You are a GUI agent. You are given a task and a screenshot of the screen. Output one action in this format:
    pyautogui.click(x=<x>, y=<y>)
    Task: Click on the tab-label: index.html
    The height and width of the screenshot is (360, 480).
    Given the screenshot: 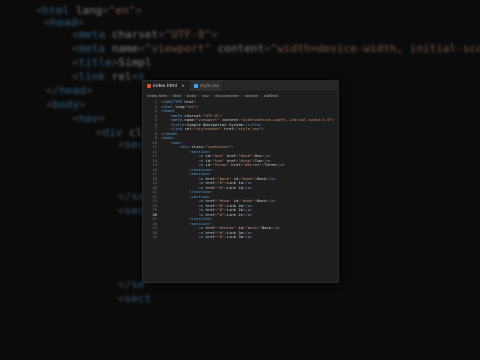 What is the action you would take?
    pyautogui.click(x=165, y=86)
    